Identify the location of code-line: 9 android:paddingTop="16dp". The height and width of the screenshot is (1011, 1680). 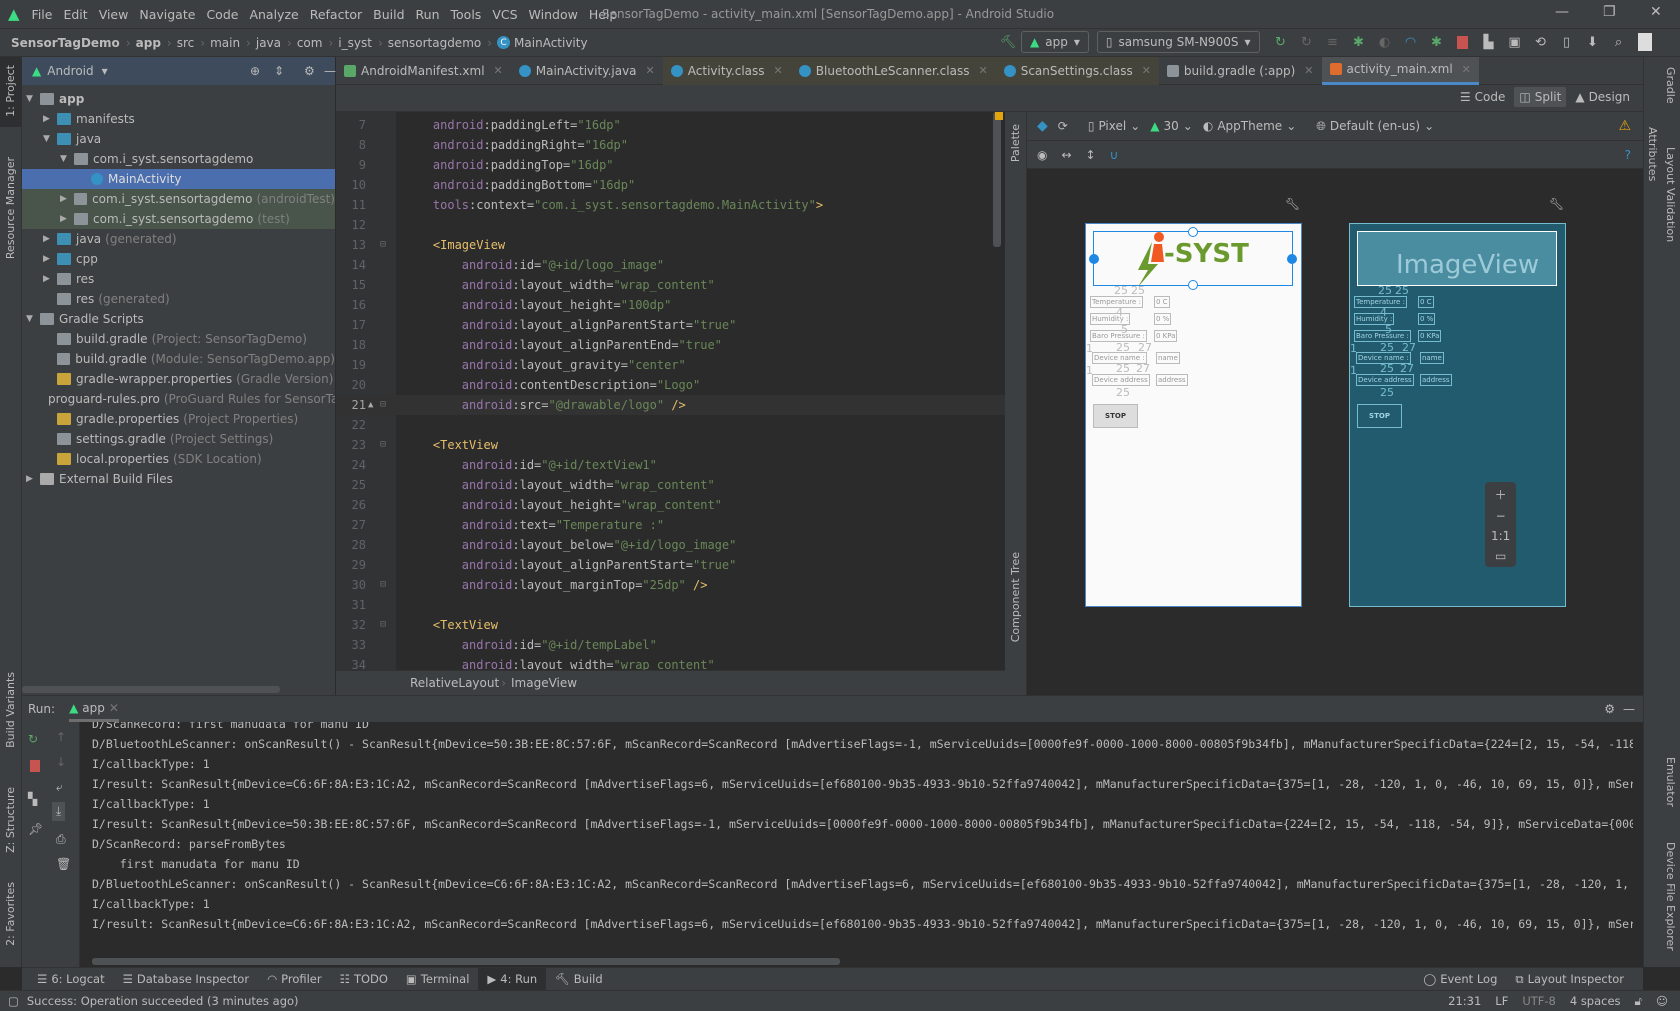
(670, 165).